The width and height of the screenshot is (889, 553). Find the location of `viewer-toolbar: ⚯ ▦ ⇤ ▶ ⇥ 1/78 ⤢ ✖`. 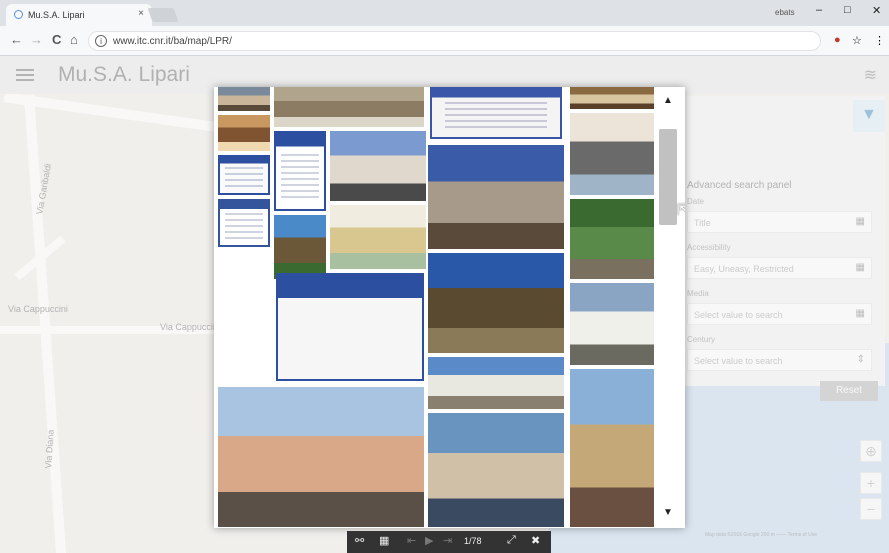

viewer-toolbar: ⚯ ▦ ⇤ ▶ ⇥ 1/78 ⤢ ✖ is located at coordinates (449, 542).